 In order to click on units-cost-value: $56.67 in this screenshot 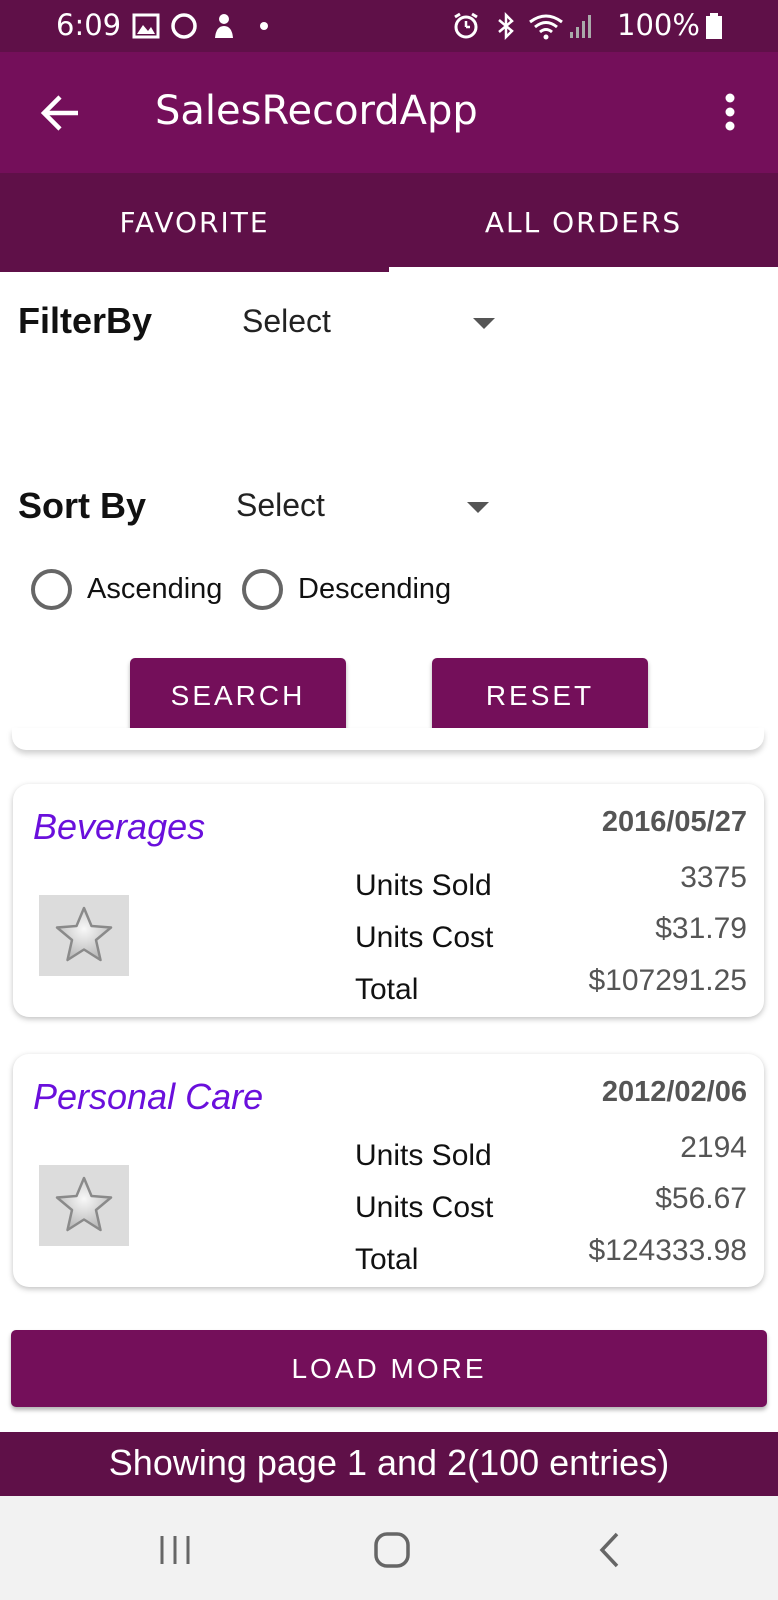, I will do `click(701, 1198)`.